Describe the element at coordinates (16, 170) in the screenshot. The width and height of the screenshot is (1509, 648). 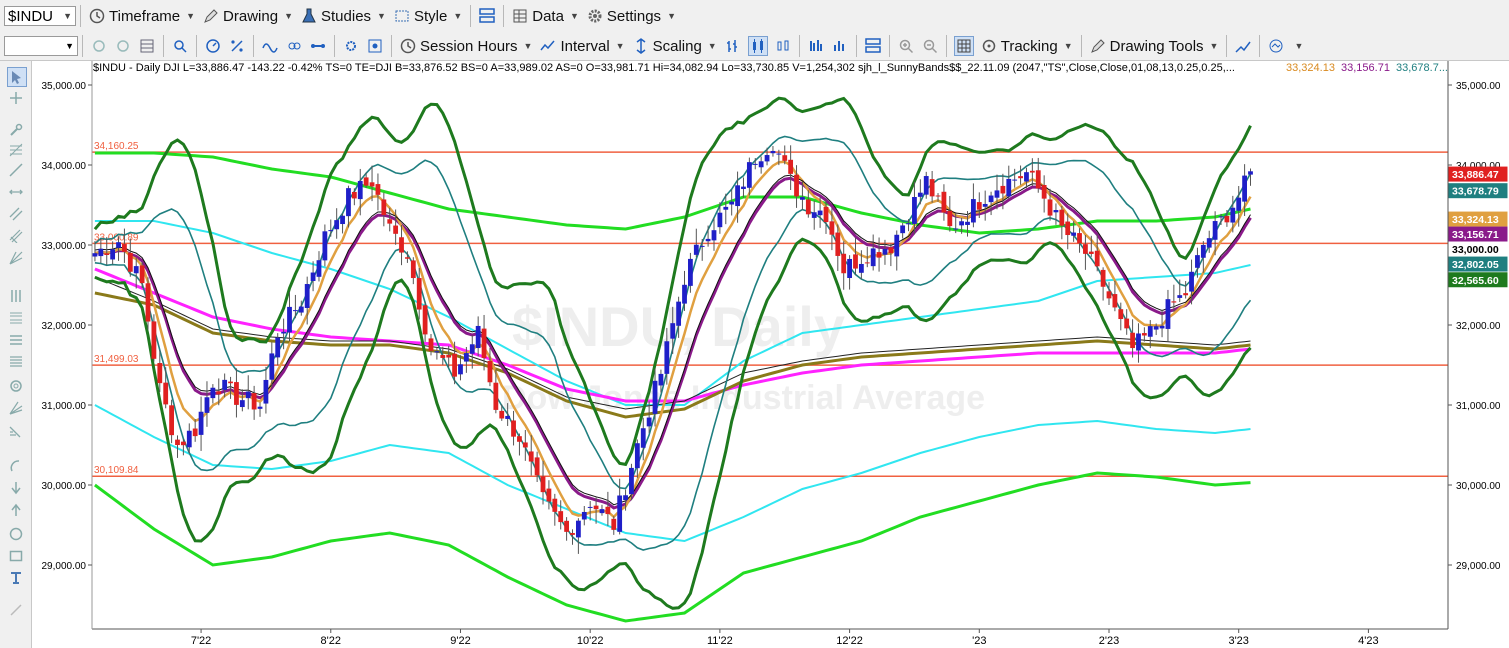
I see `ray-icon` at that location.